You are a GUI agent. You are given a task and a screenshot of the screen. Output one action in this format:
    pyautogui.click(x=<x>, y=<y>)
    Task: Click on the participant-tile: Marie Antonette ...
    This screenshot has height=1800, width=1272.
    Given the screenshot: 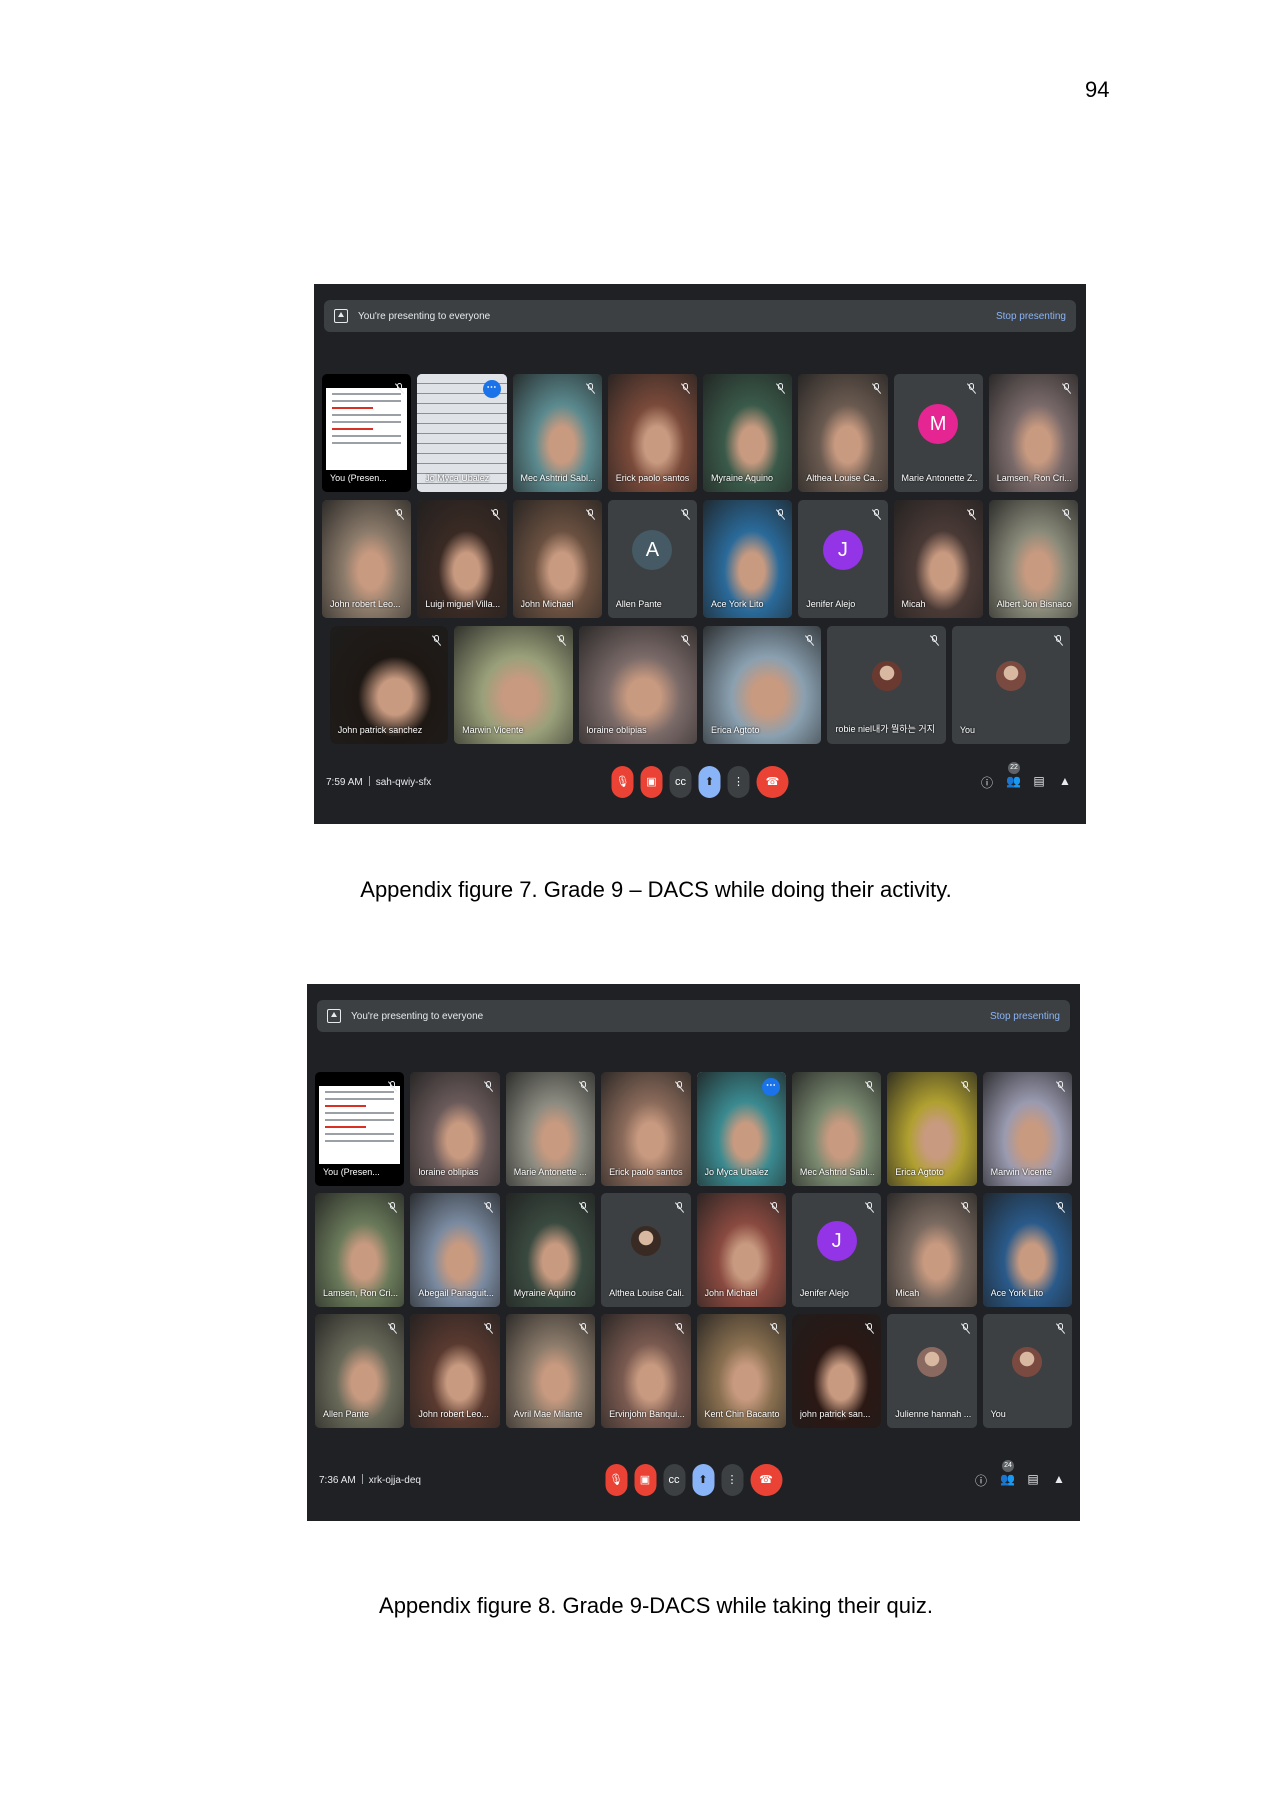 What is the action you would take?
    pyautogui.click(x=550, y=1129)
    